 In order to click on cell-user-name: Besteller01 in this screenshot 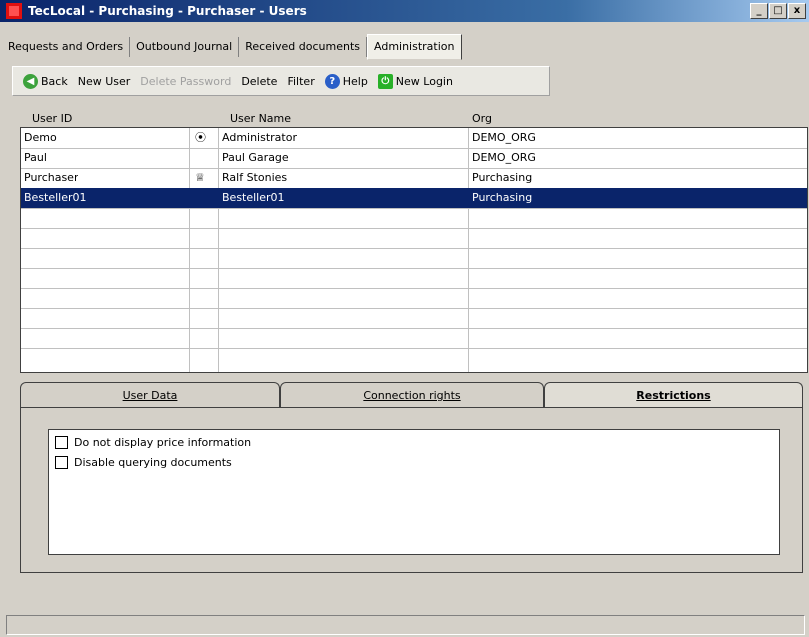, I will do `click(253, 197)`.